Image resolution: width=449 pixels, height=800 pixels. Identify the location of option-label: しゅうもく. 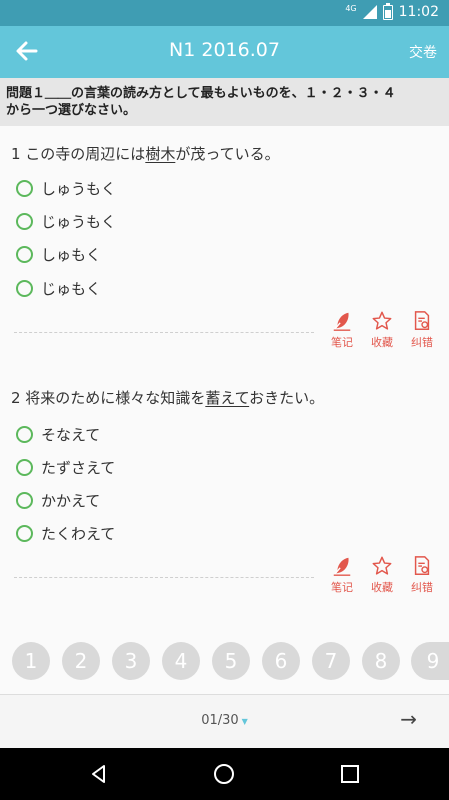
(79, 188).